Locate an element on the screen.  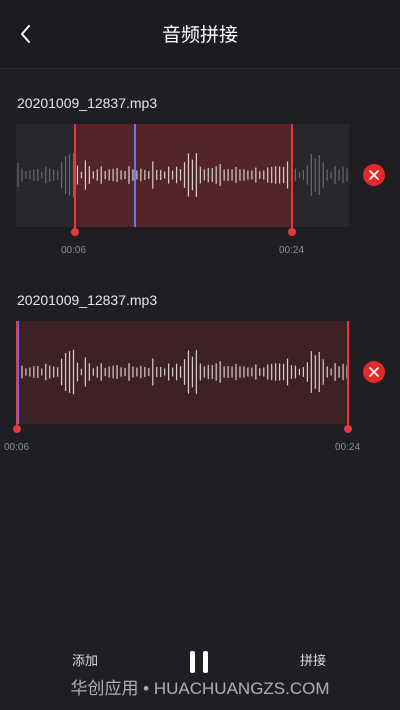
pause-icon is located at coordinates (200, 662).